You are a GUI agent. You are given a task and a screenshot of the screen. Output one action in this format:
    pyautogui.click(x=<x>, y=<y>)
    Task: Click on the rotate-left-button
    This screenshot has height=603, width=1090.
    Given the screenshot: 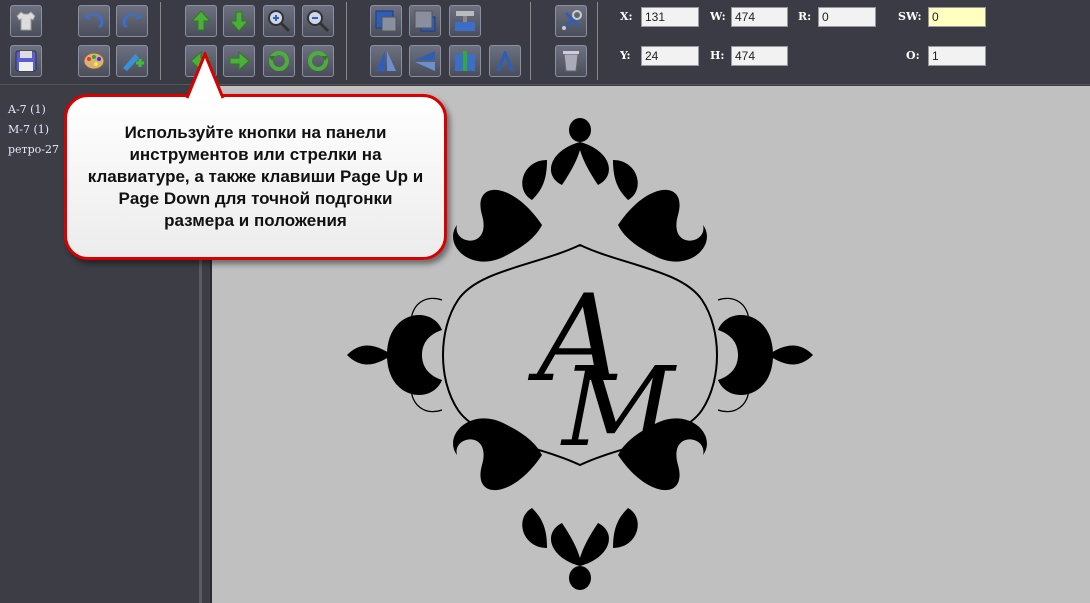 What is the action you would take?
    pyautogui.click(x=279, y=61)
    